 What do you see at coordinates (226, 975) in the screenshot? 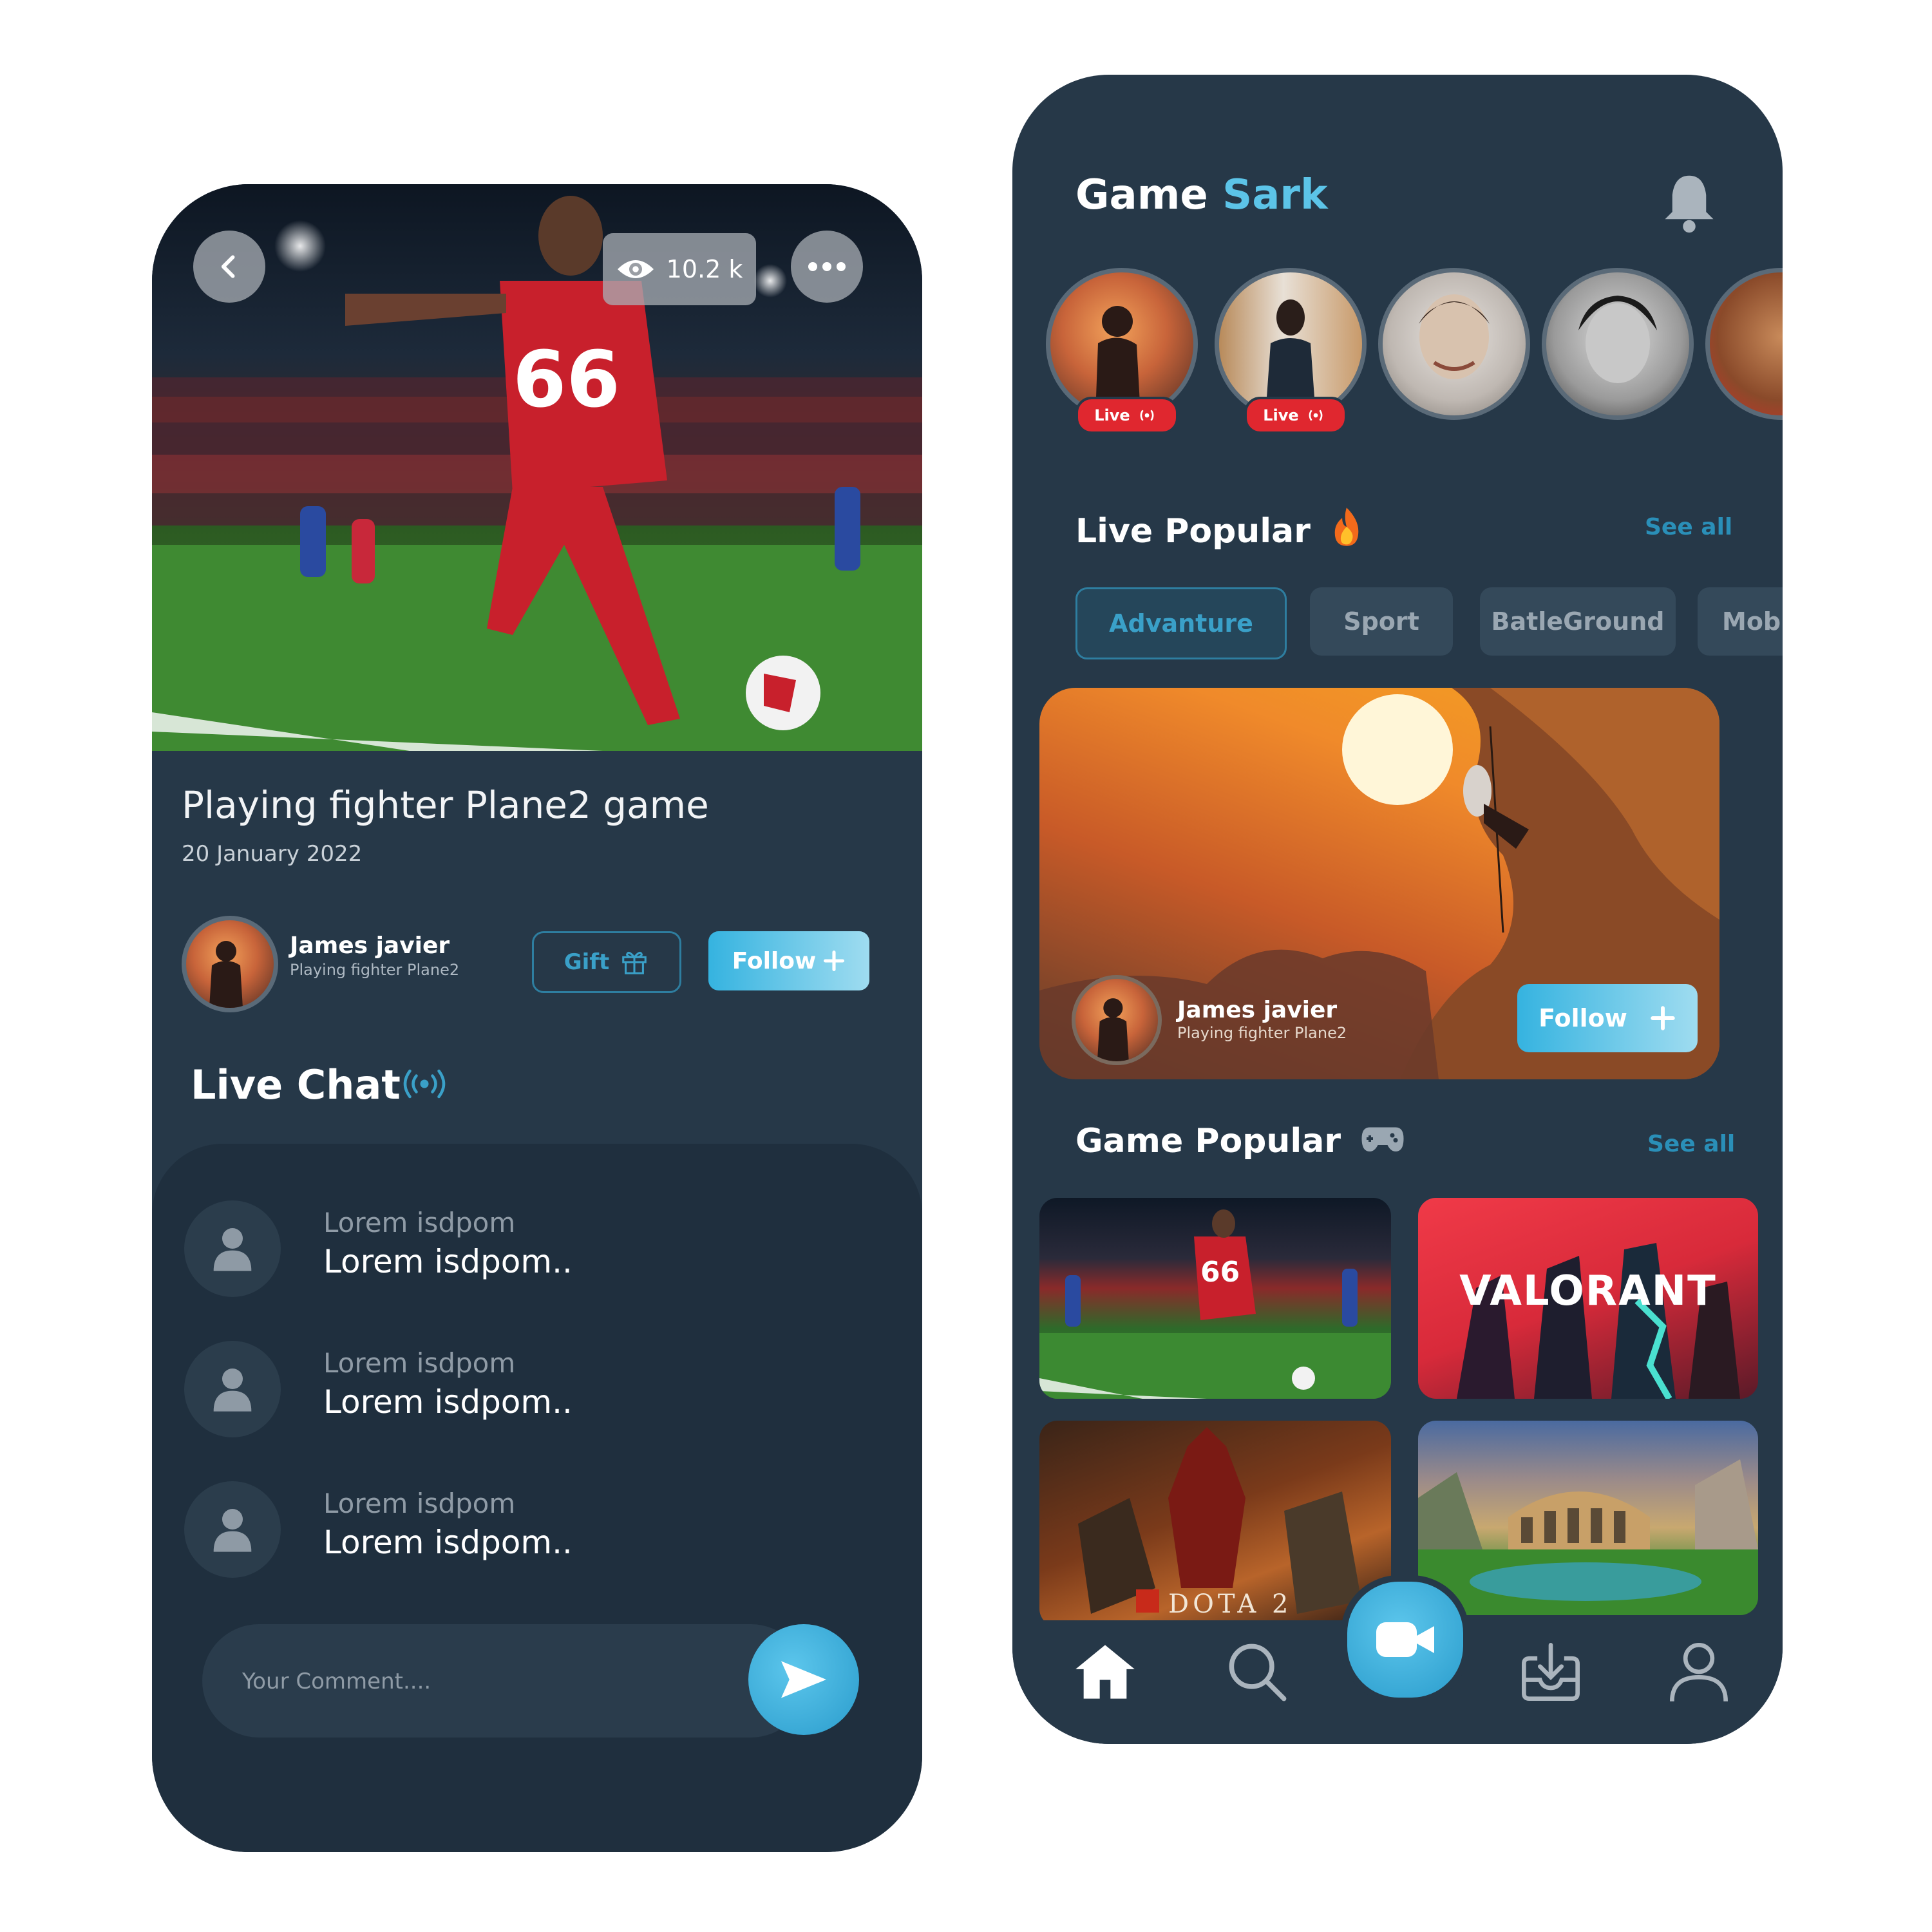
I see `host-silhouette` at bounding box center [226, 975].